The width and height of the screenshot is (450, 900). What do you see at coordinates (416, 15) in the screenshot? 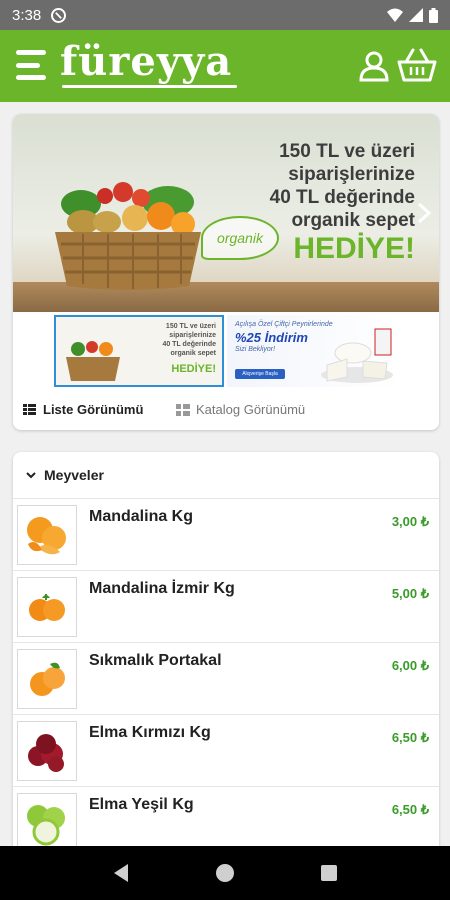
I see `signal-icon` at bounding box center [416, 15].